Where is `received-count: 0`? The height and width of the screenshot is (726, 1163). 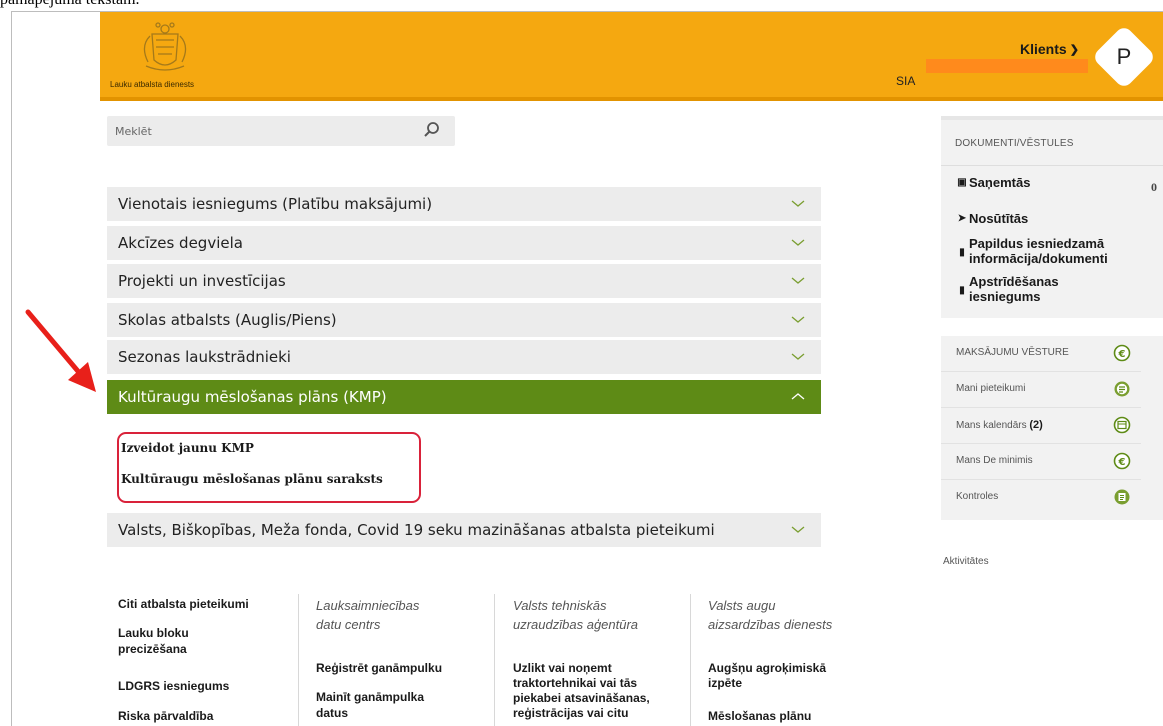 received-count: 0 is located at coordinates (1154, 187).